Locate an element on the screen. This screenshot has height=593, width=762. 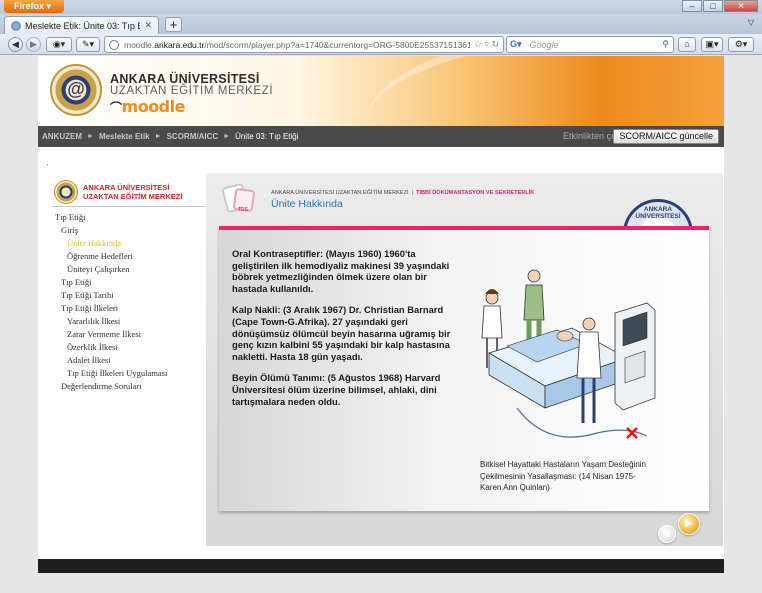
search-bar: G▾ Google ⚲ is located at coordinates (590, 44).